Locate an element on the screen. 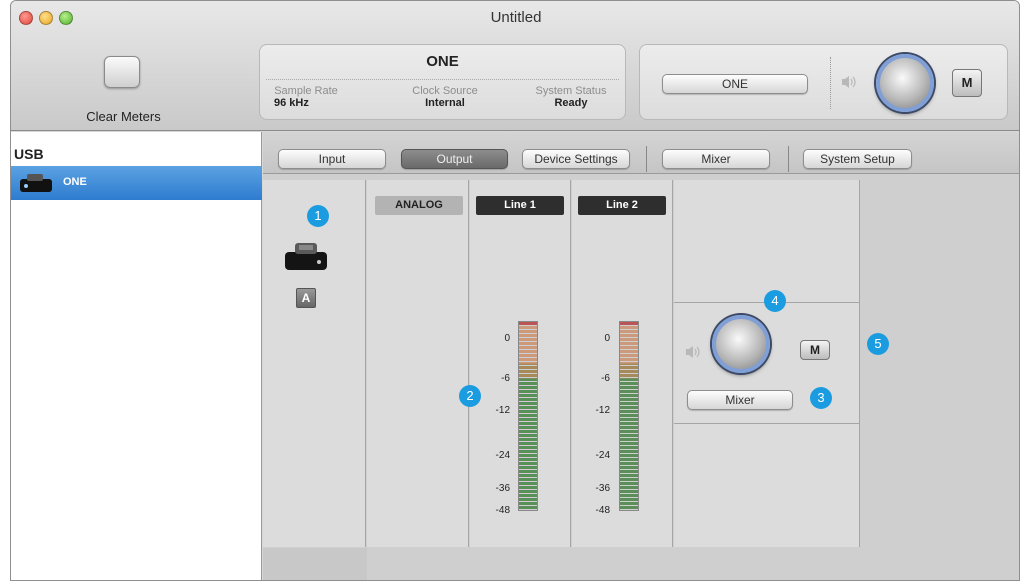 The image size is (1028, 583). clock-source-value: Internal is located at coordinates (445, 103).